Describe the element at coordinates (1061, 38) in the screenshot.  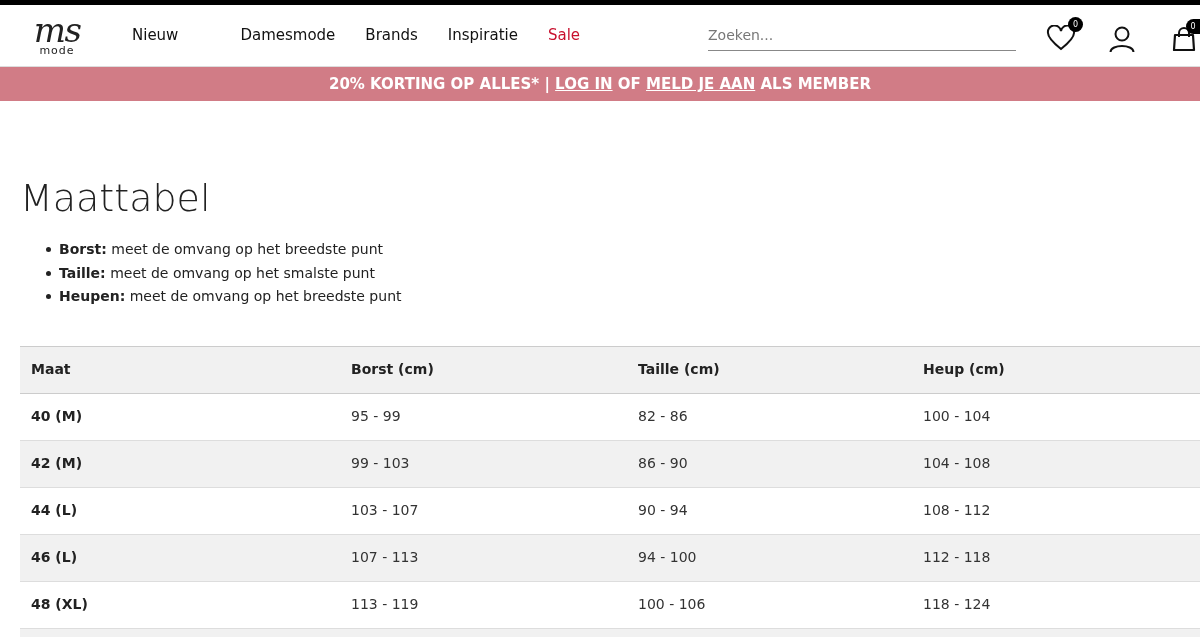
I see `heart-icon` at that location.